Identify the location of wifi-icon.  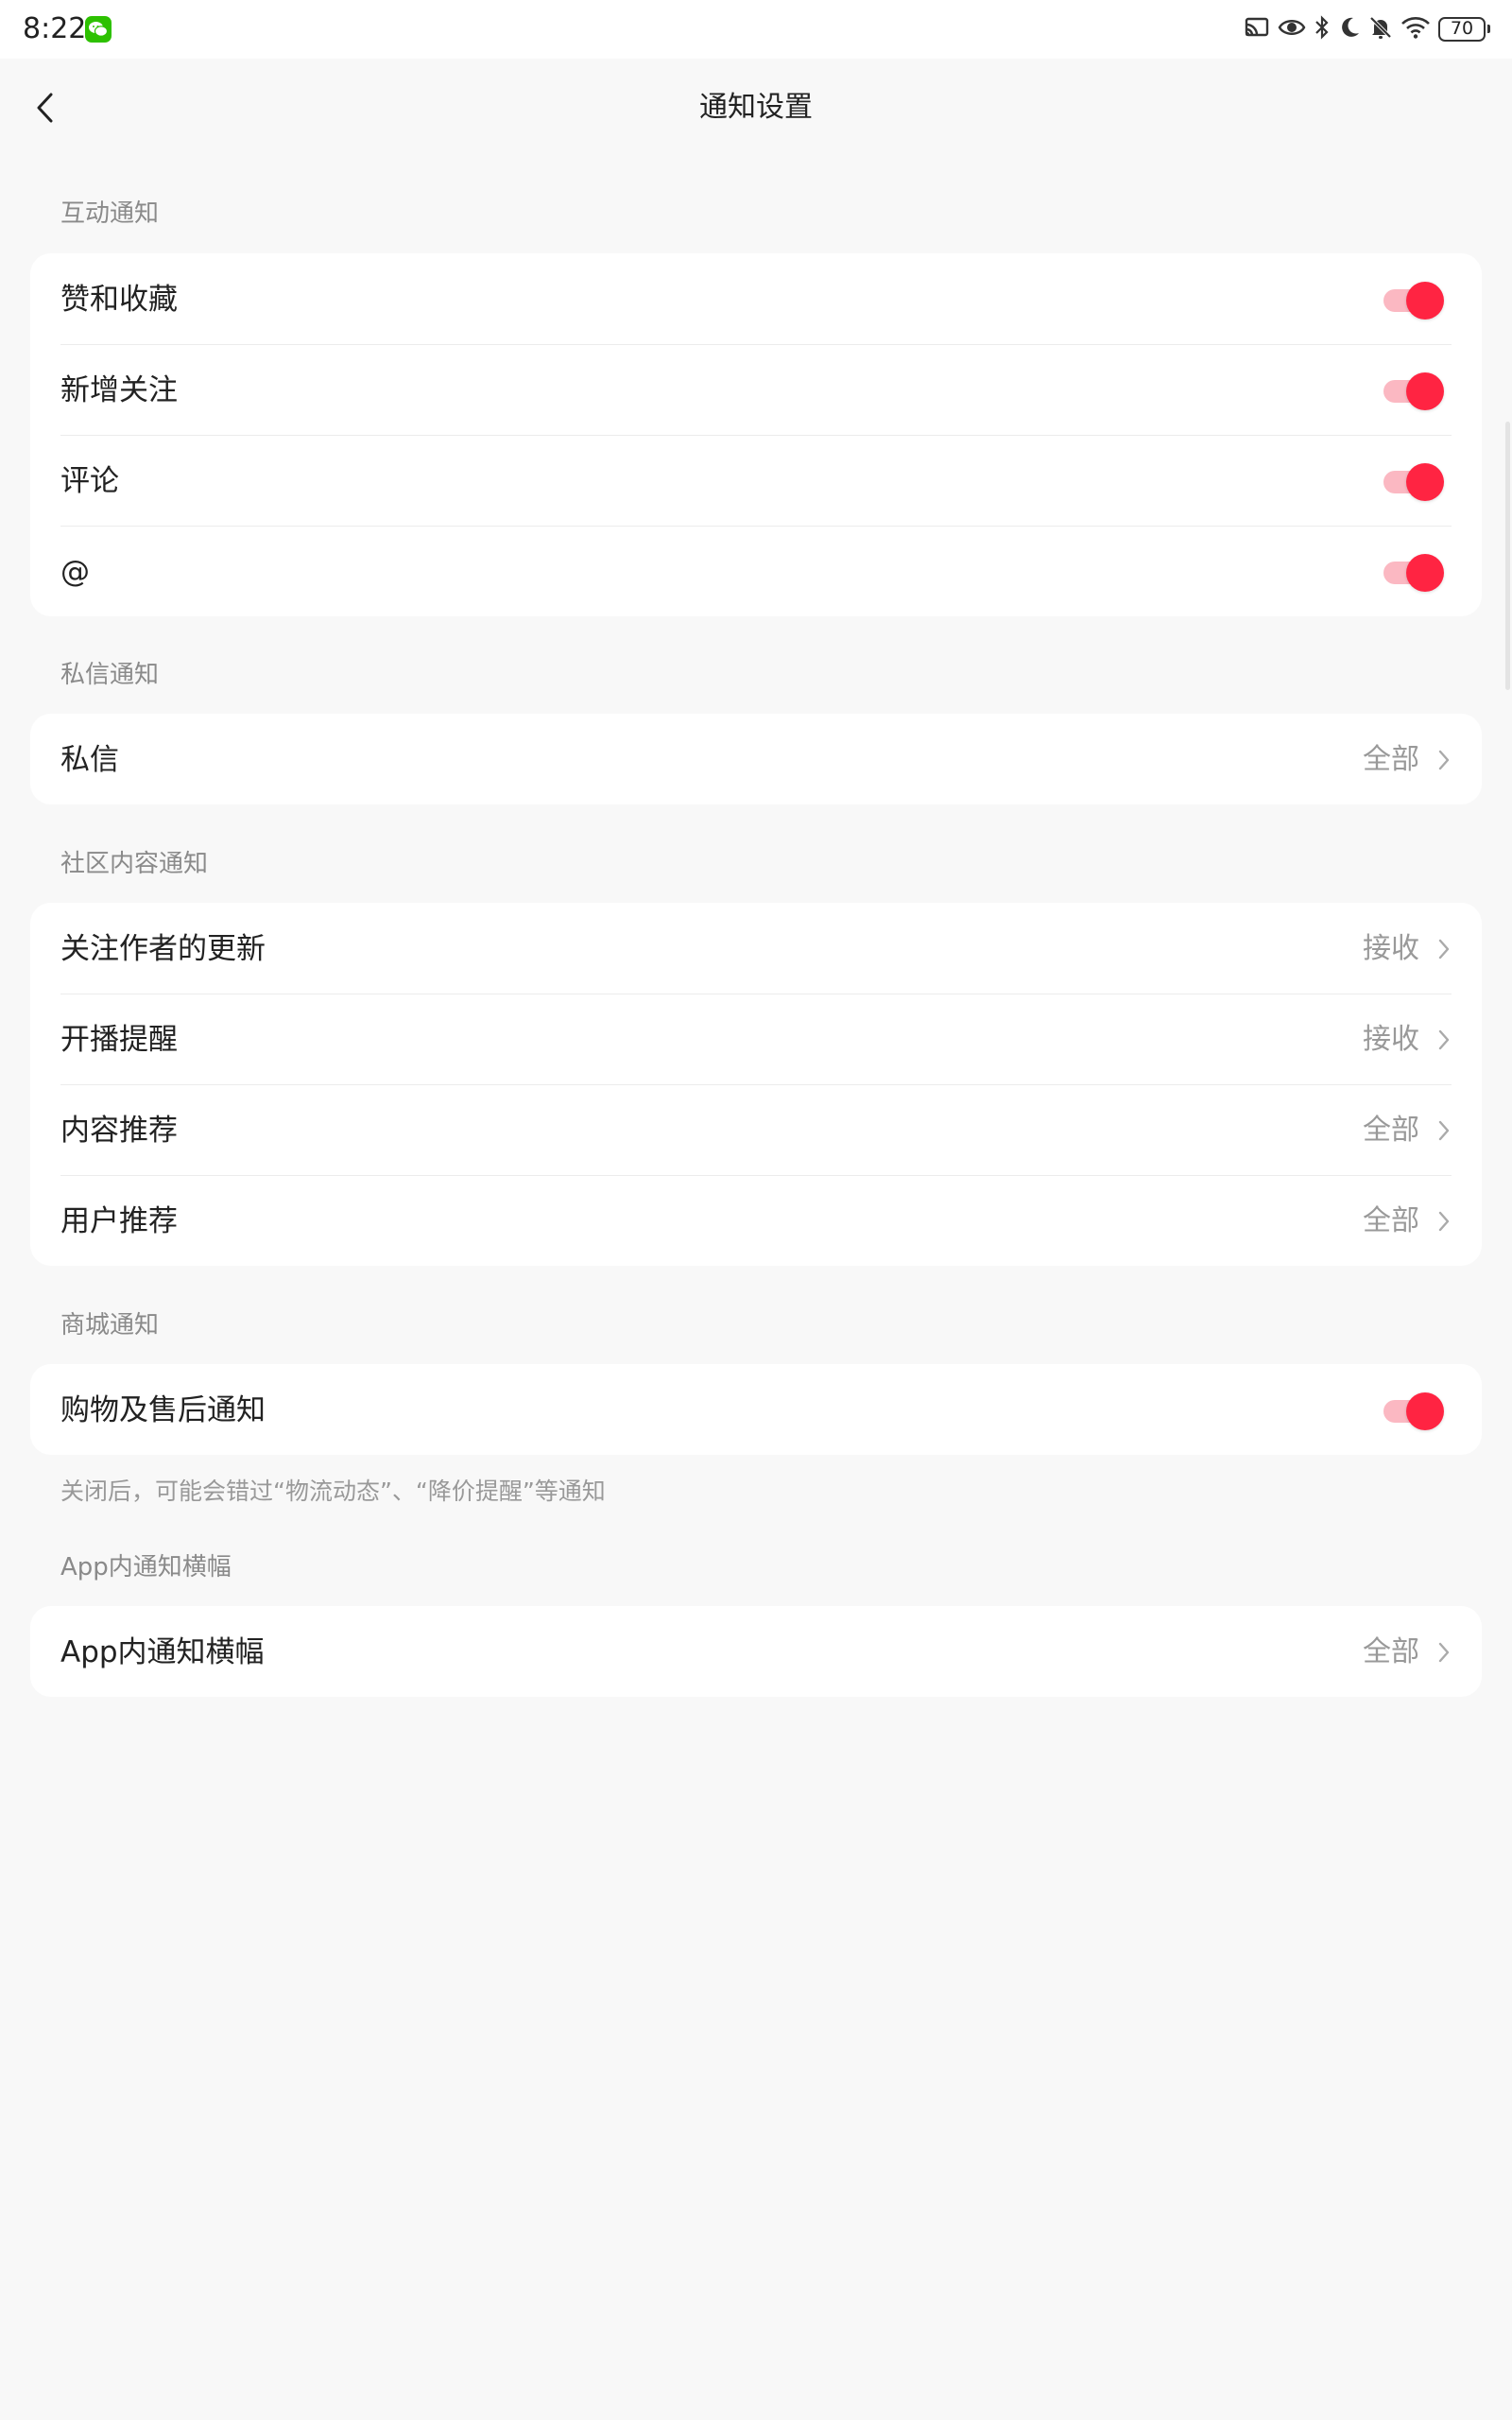
(1415, 29).